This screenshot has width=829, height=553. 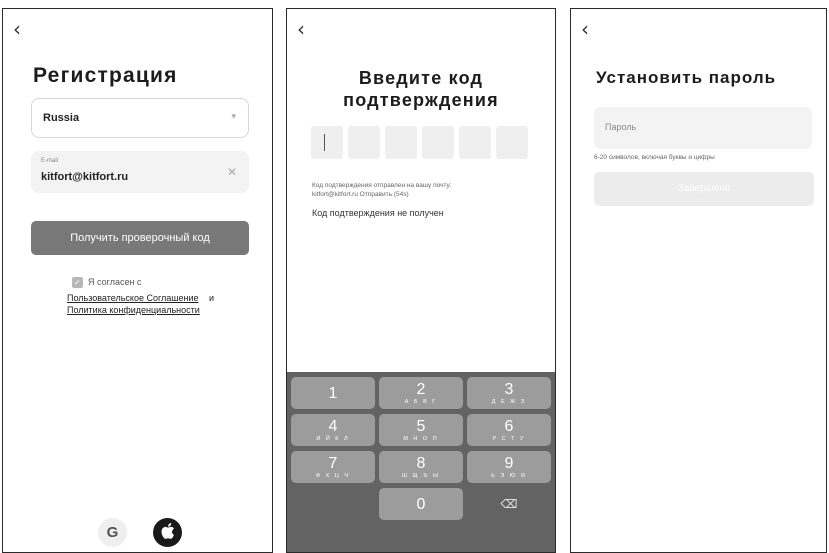 I want to click on password-hint: 6-20 символов, включая буквы и цифры, so click(x=654, y=157).